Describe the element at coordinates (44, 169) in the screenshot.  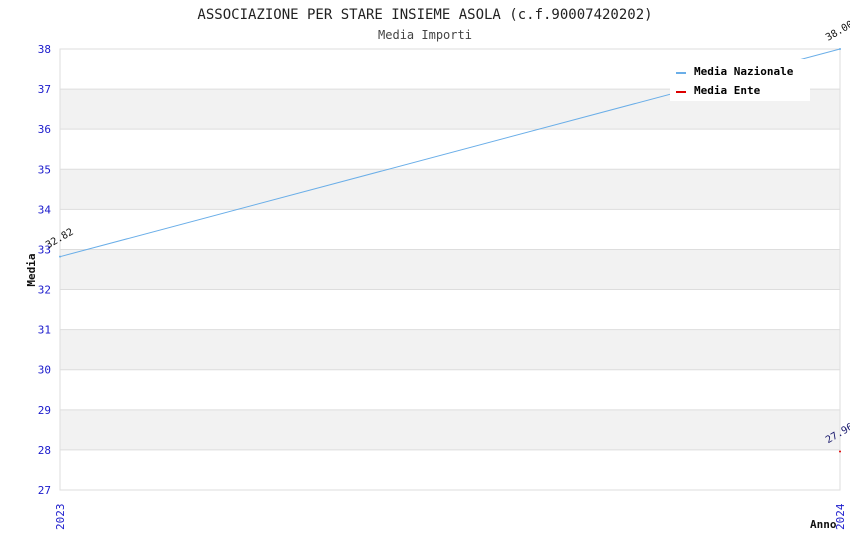
I see `y-tick-label: 35` at that location.